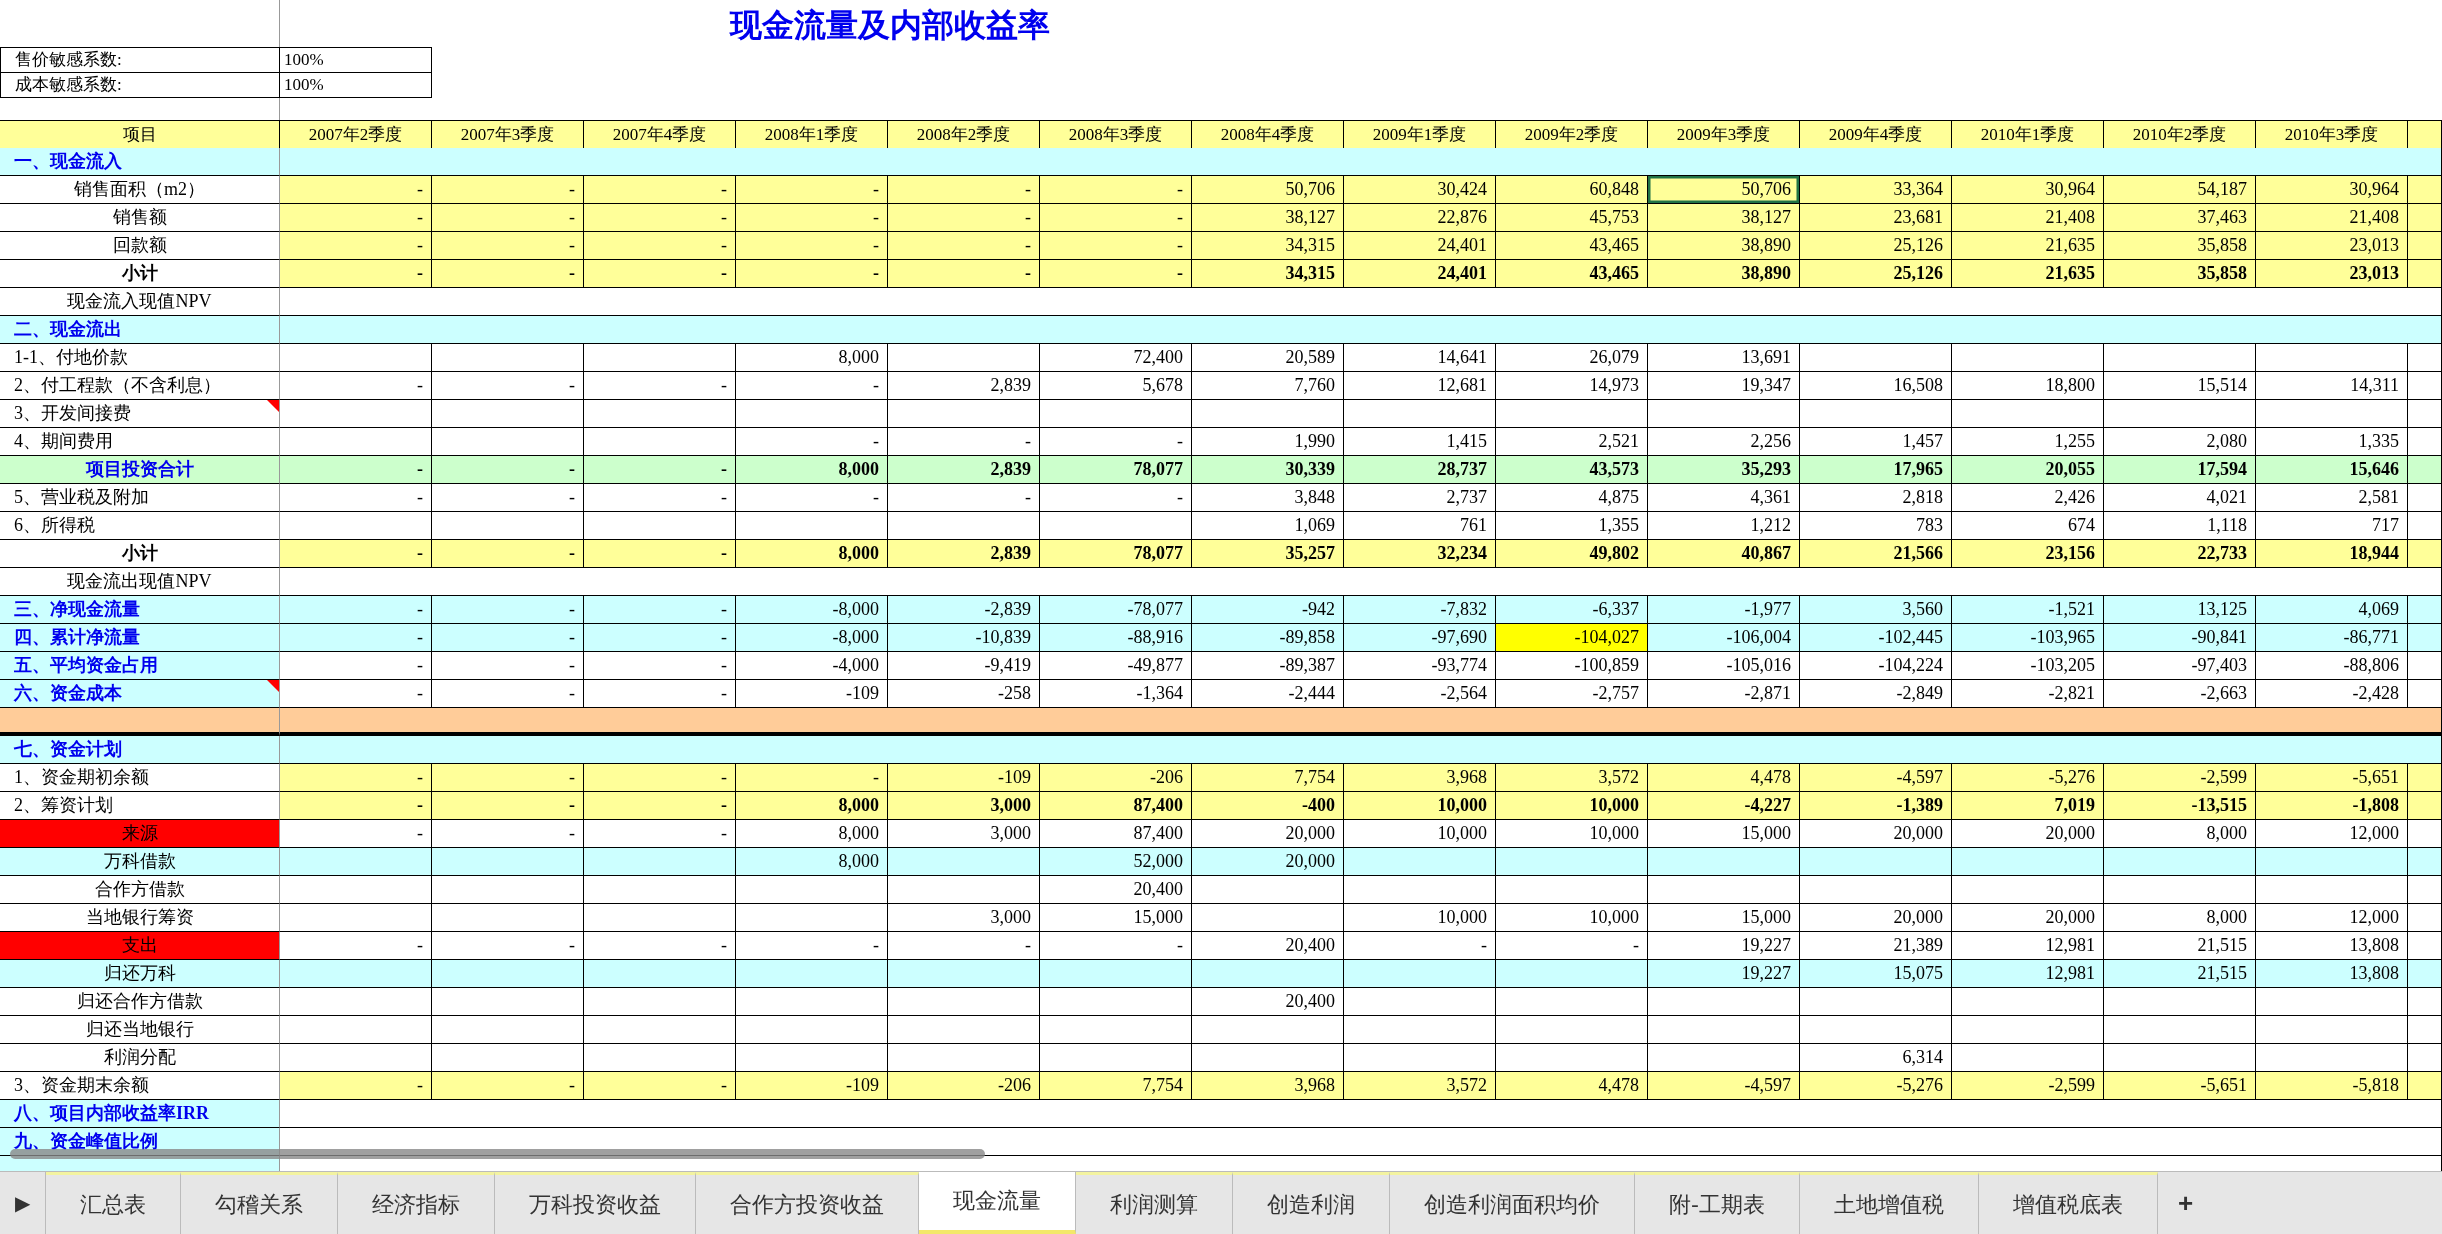 The width and height of the screenshot is (2442, 1234). I want to click on table-cell: 2,818, so click(1876, 498).